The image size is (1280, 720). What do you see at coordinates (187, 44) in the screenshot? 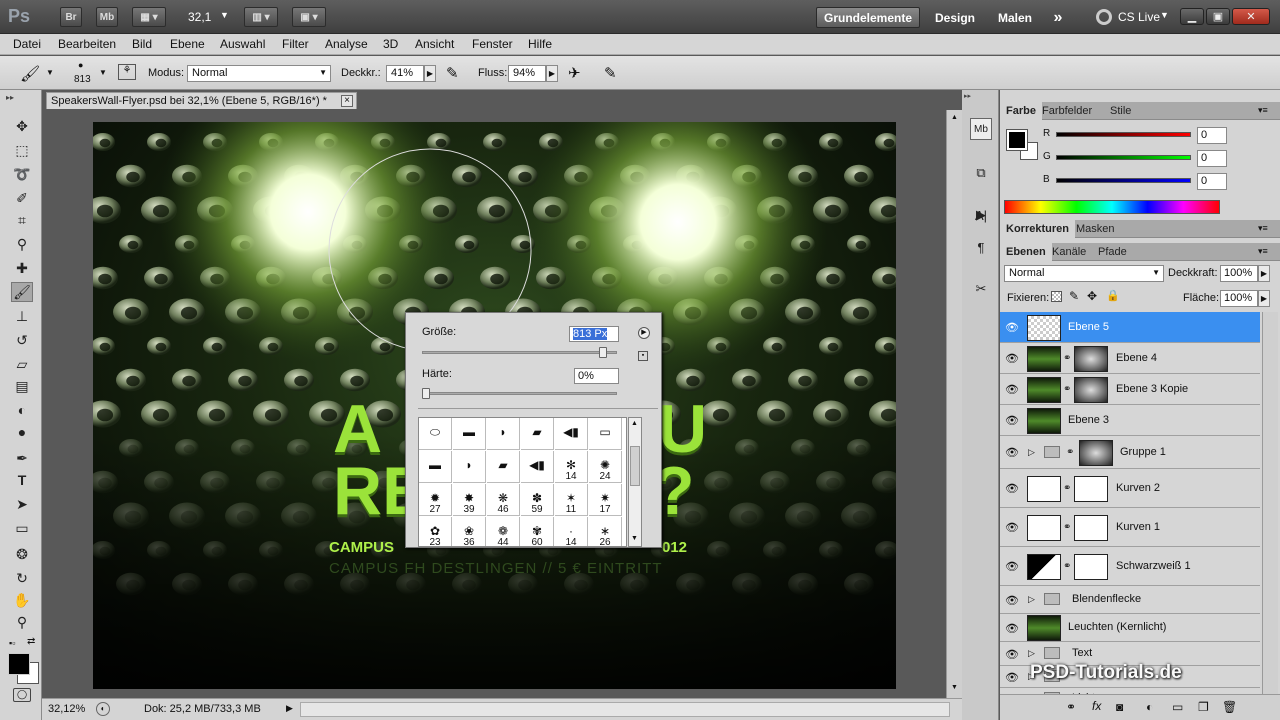
I see `menu-ebene: Ebene` at bounding box center [187, 44].